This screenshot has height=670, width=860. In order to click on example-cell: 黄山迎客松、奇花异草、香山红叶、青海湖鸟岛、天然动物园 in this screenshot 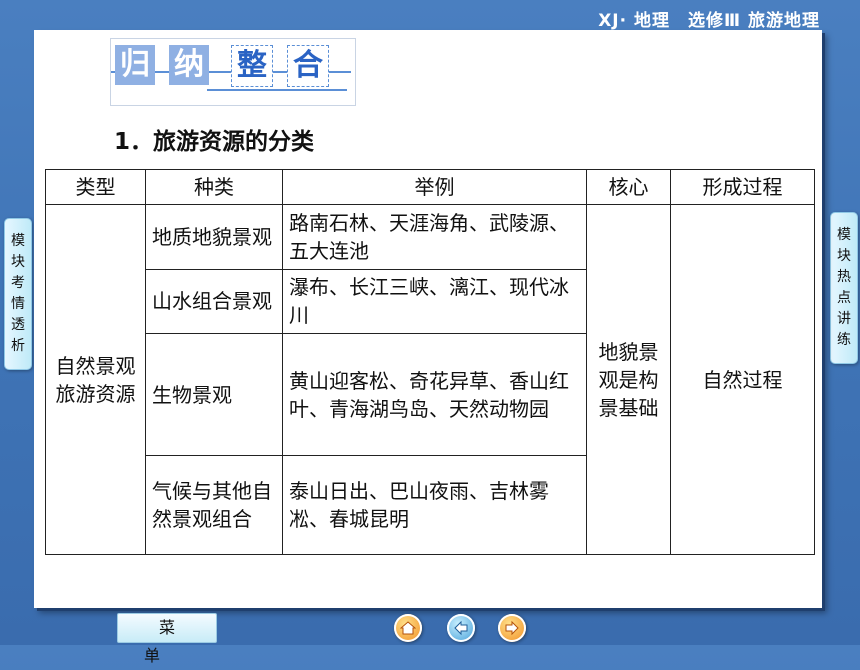, I will do `click(434, 394)`.